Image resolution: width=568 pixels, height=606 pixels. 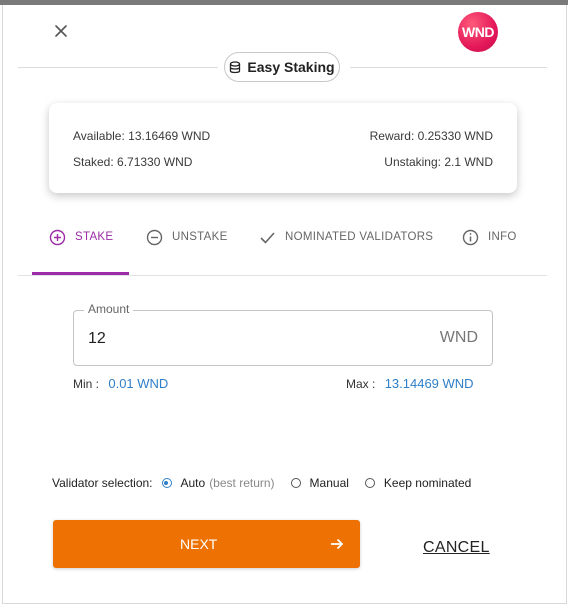 What do you see at coordinates (80, 273) in the screenshot?
I see `active-tab-indicator` at bounding box center [80, 273].